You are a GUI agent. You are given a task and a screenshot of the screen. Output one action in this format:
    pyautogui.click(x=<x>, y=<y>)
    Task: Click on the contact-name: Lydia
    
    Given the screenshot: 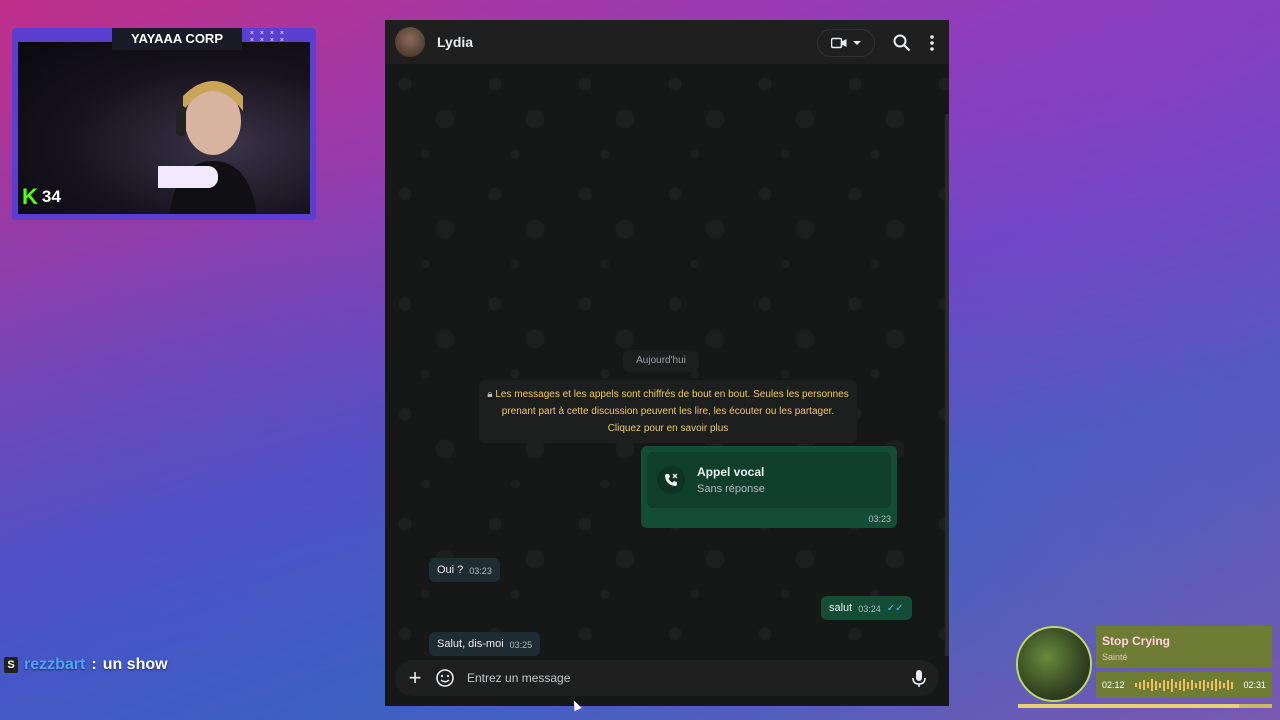 What is the action you would take?
    pyautogui.click(x=455, y=42)
    